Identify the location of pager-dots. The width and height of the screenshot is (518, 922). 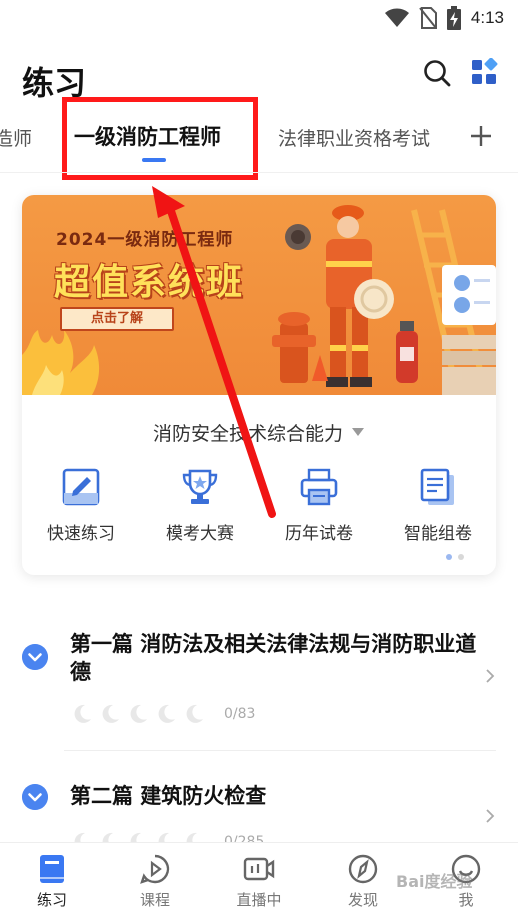
(455, 557).